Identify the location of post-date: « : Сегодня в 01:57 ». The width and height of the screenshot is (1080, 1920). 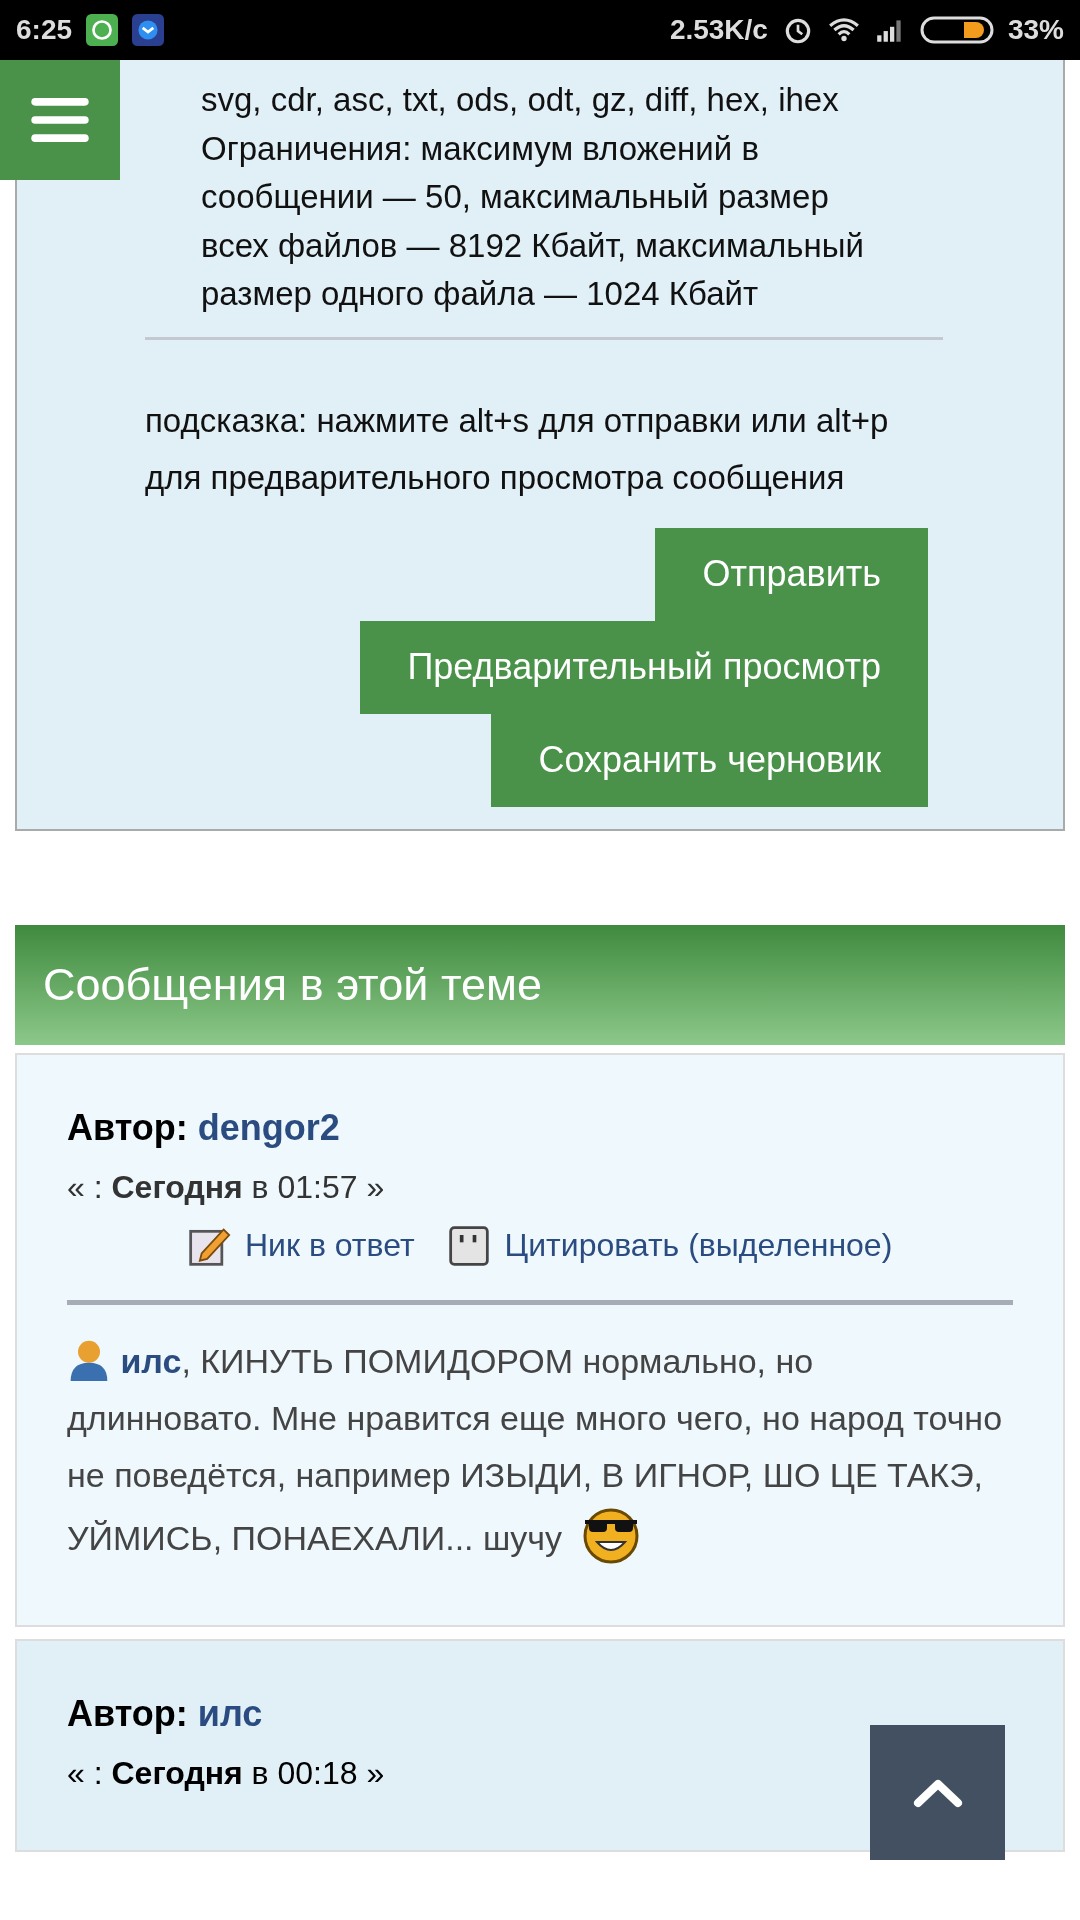
(226, 1187).